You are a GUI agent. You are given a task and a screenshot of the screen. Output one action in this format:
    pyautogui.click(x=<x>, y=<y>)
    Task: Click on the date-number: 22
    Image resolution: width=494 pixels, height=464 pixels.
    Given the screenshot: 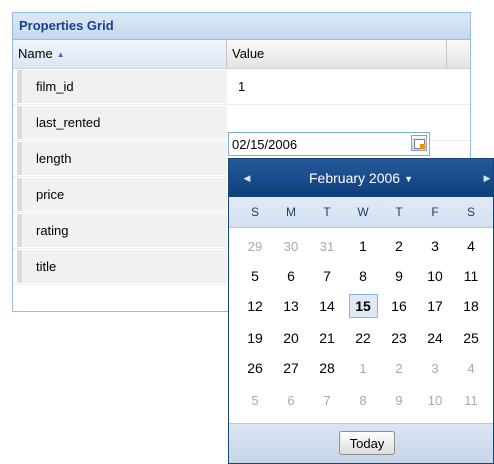 What is the action you would take?
    pyautogui.click(x=363, y=338)
    